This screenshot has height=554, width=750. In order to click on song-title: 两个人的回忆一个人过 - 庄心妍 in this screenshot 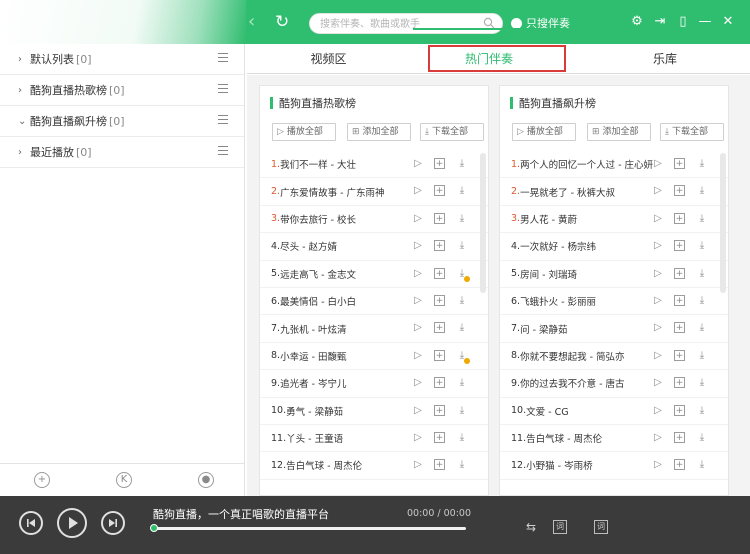, I will do `click(586, 164)`.